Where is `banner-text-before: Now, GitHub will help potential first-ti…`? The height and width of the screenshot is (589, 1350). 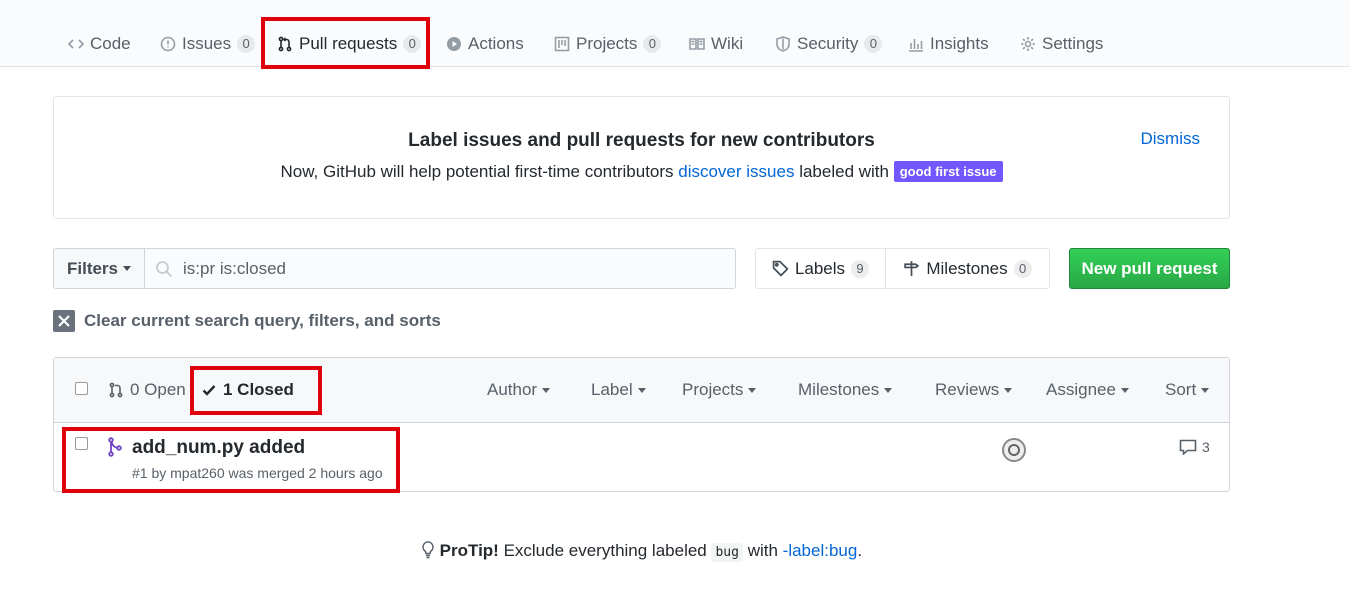
banner-text-before: Now, GitHub will help potential first-ti… is located at coordinates (479, 171).